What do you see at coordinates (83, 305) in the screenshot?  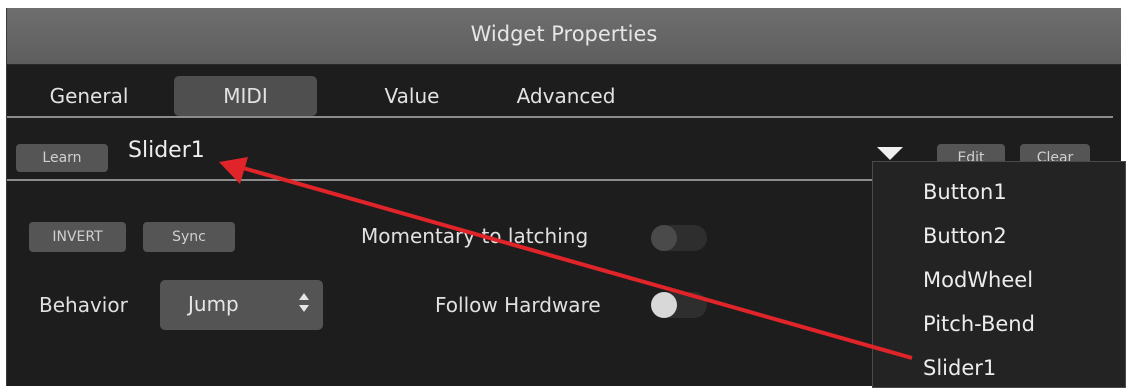 I see `behavior-label: Behavior` at bounding box center [83, 305].